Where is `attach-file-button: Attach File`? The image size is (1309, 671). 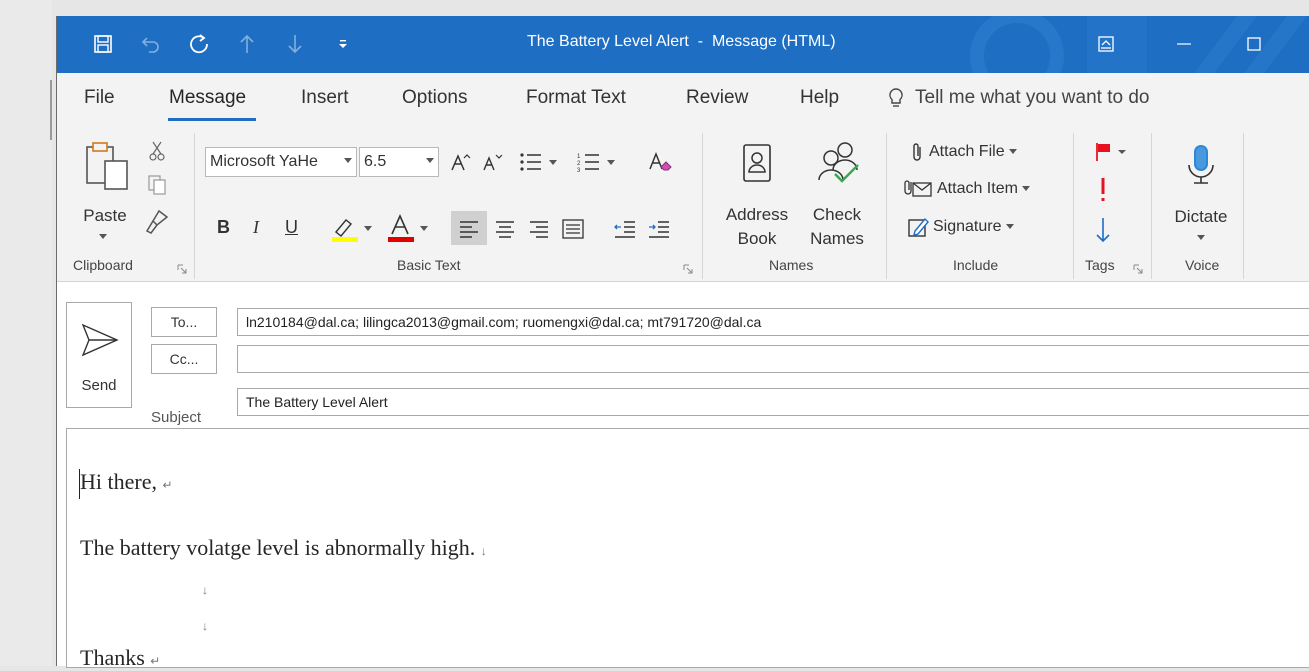
attach-file-button: Attach File is located at coordinates (963, 152).